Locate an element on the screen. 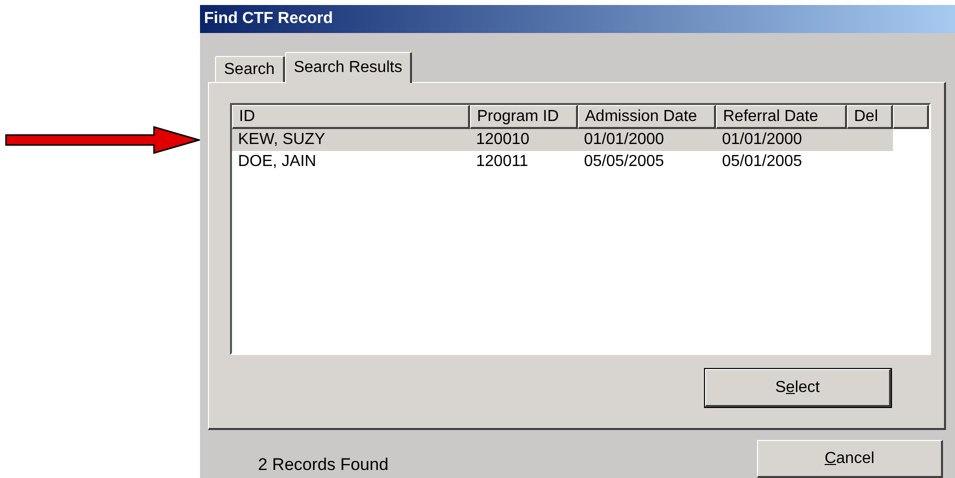  status-text: 2 Records Found is located at coordinates (323, 465).